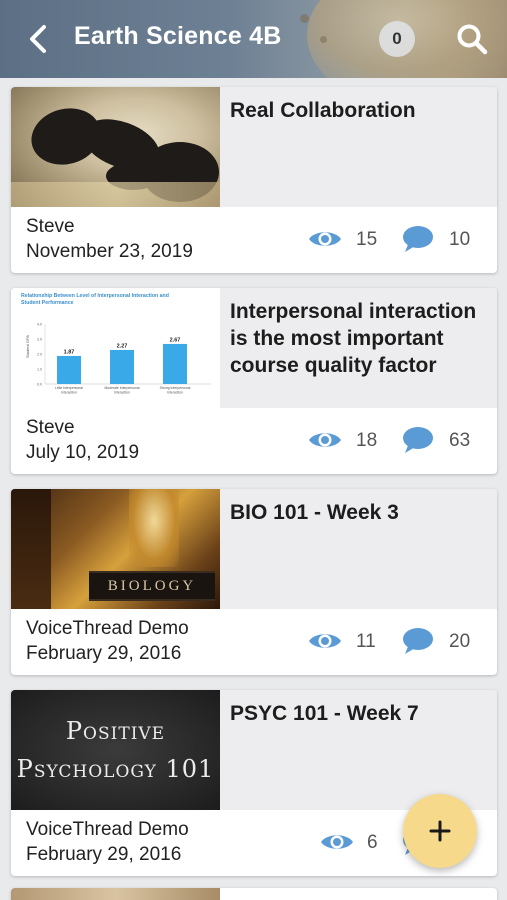 The height and width of the screenshot is (900, 507). What do you see at coordinates (115, 750) in the screenshot?
I see `thread-thumbnail: Positive Psychology 101` at bounding box center [115, 750].